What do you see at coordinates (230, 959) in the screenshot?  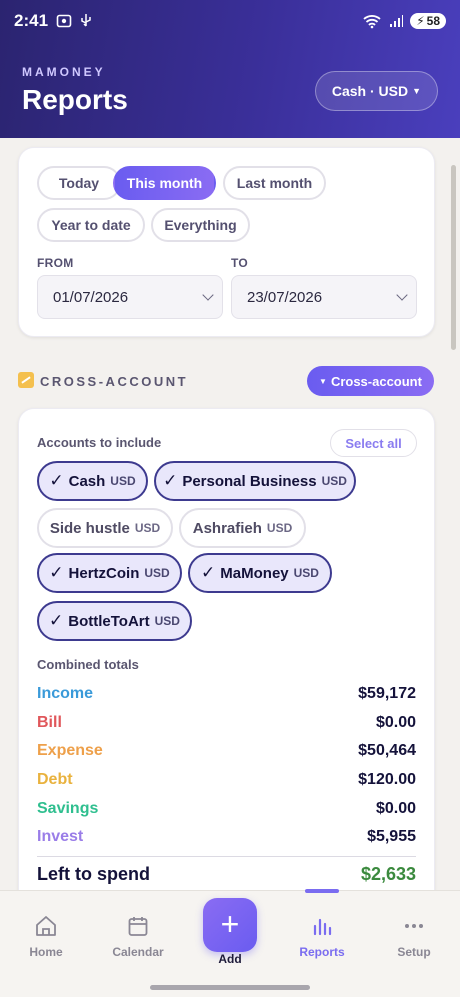 I see `add-label: Add` at bounding box center [230, 959].